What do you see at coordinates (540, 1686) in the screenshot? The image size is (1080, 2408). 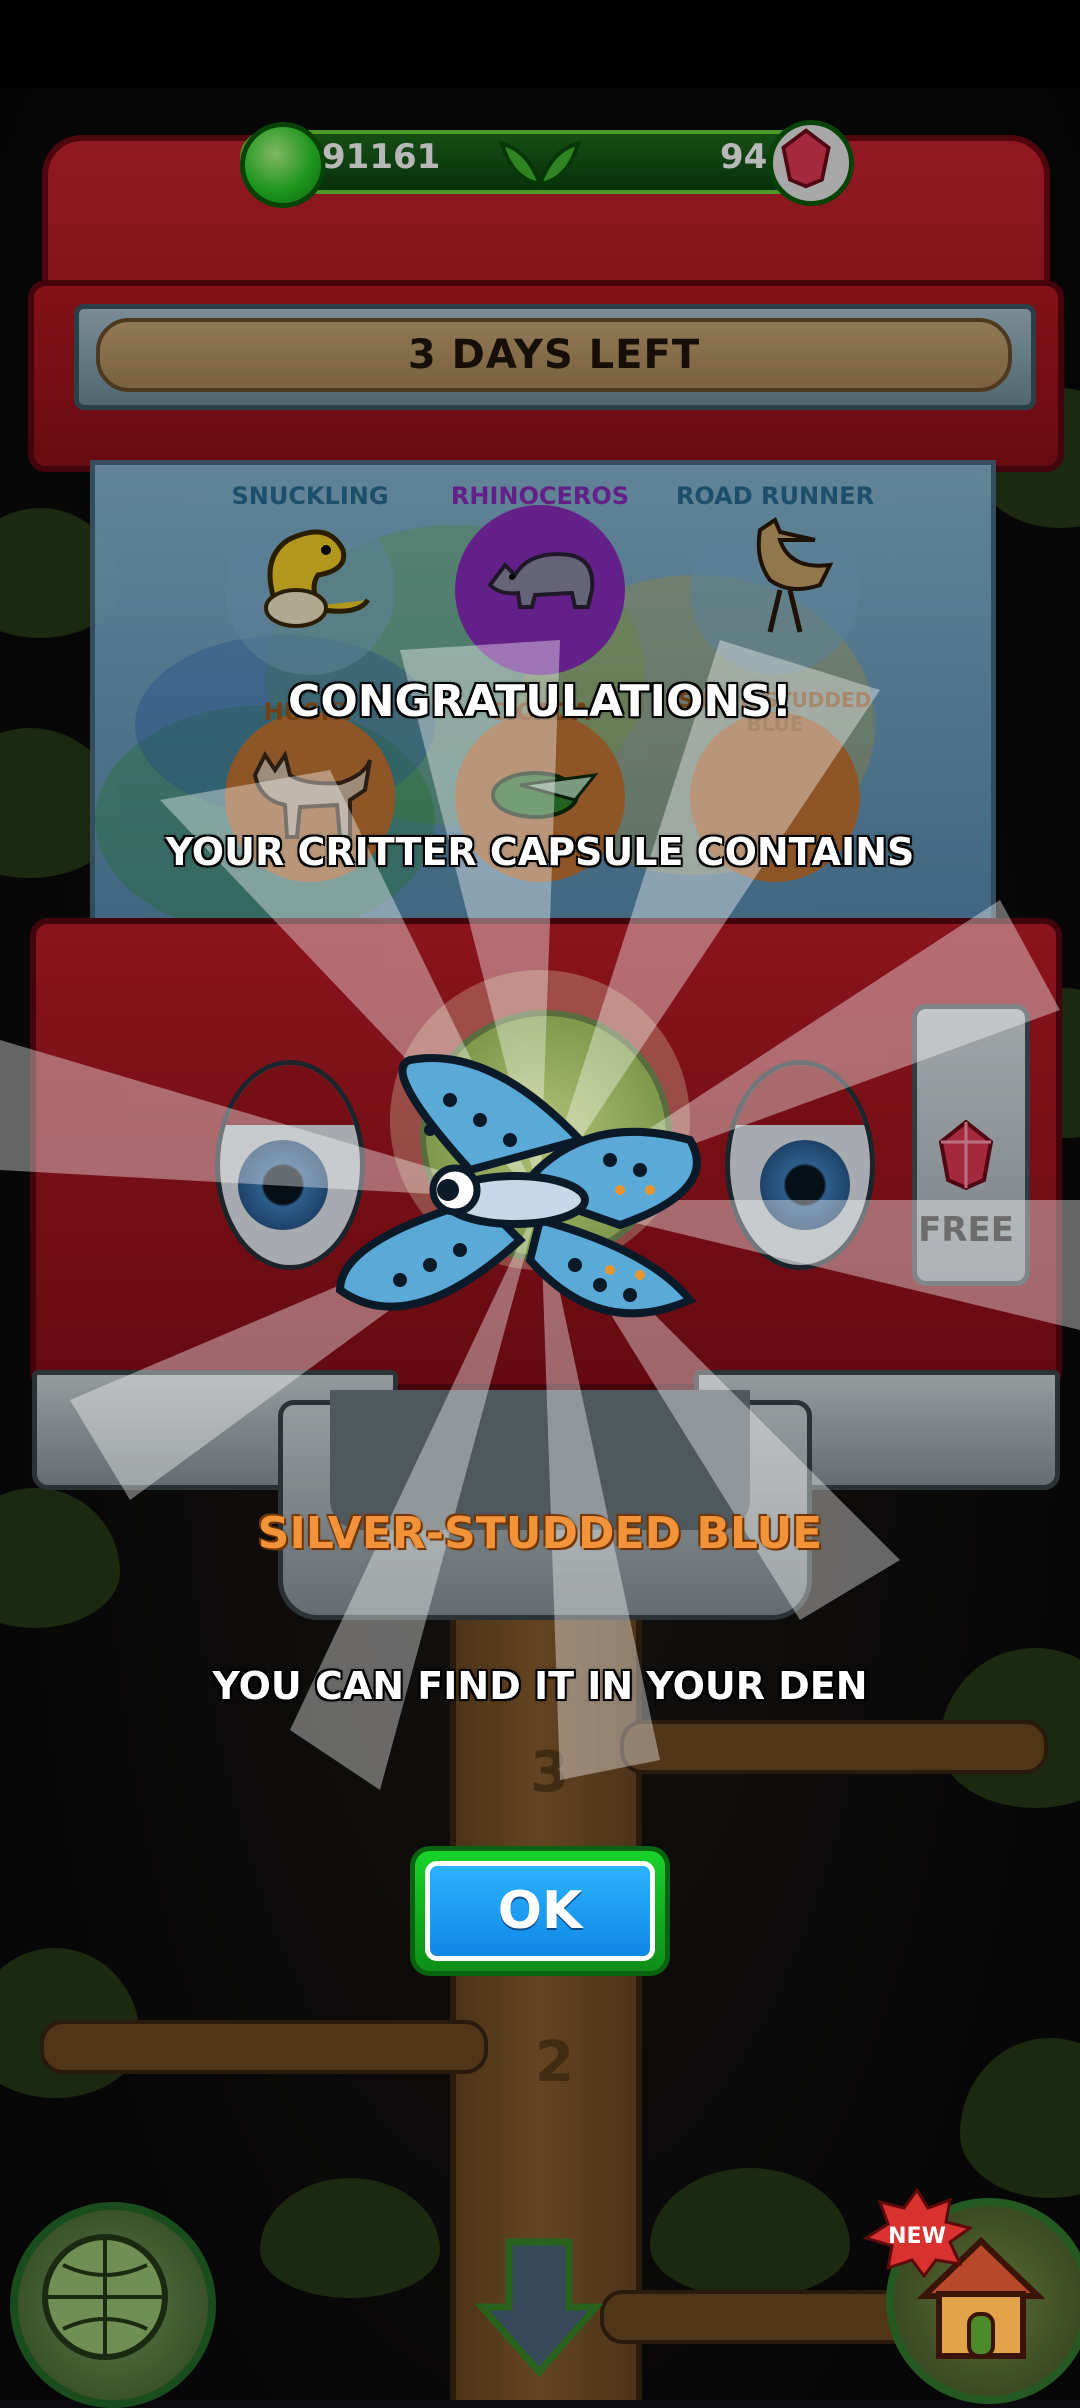 I see `reward-message: YOU CAN FIND IT IN YOUR DEN` at bounding box center [540, 1686].